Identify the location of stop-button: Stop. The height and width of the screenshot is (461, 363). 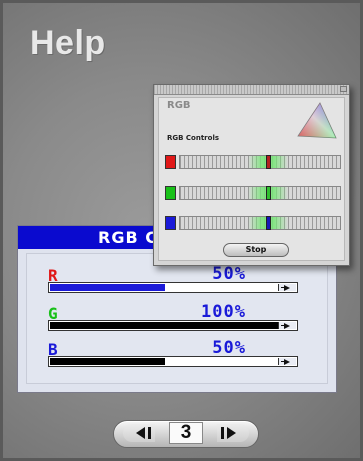
(256, 250).